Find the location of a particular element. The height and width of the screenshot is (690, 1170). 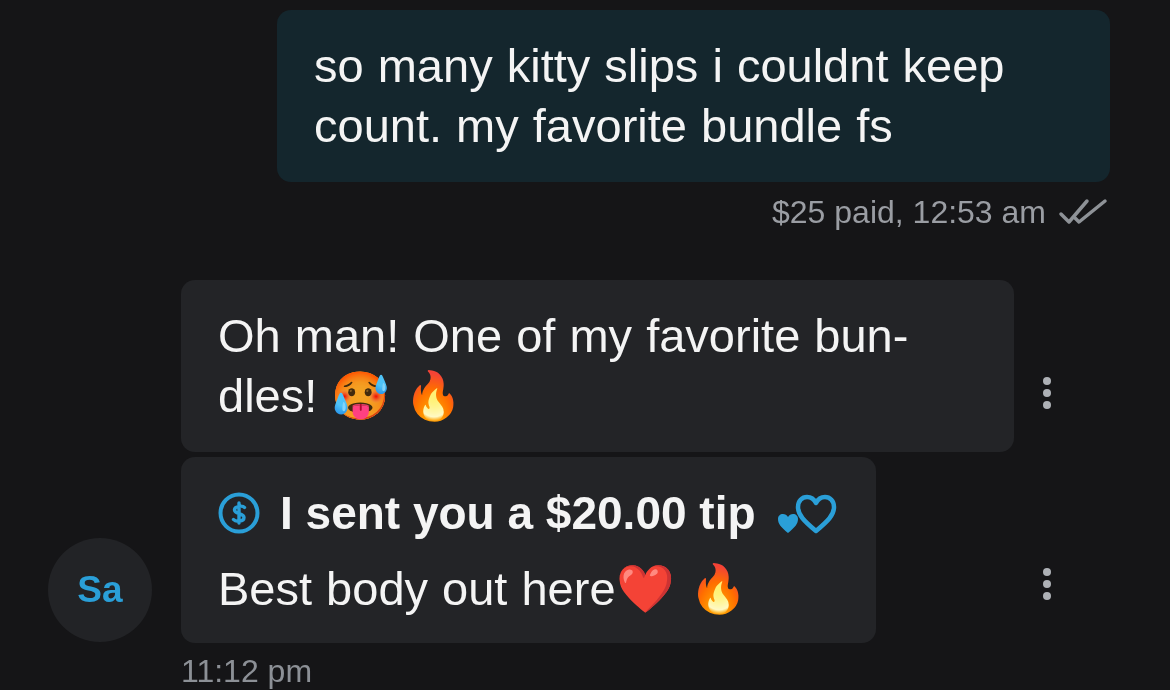

message-text: so many kitty slips i couldnt keep count. my favorite bundle fs is located at coordinates (660, 96).